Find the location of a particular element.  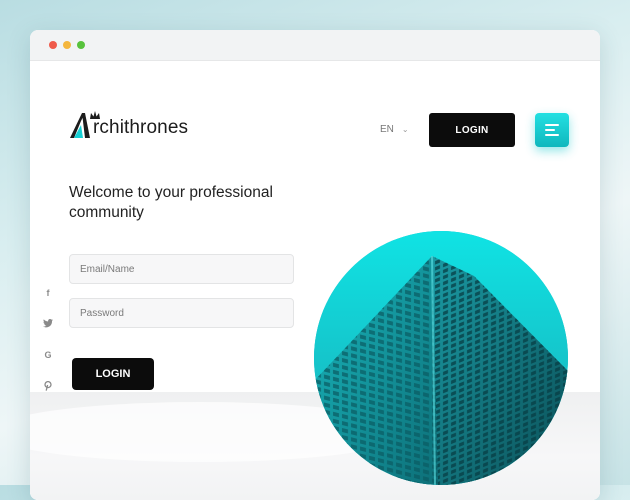

login-button: LOGIN is located at coordinates (113, 374).